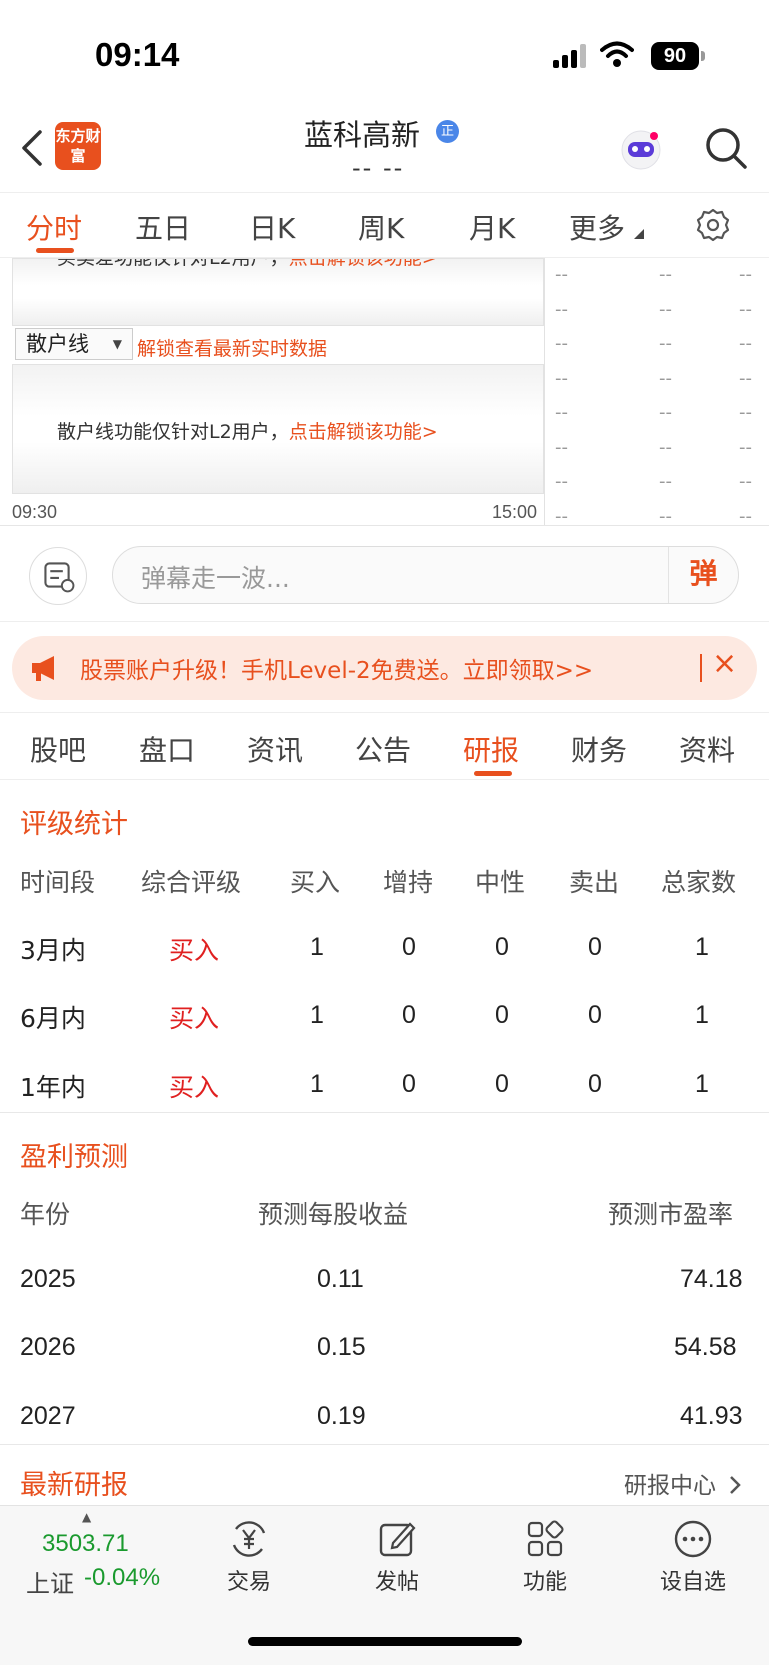 The width and height of the screenshot is (769, 1665). Describe the element at coordinates (500, 882) in the screenshot. I see `column-header: 中性` at that location.